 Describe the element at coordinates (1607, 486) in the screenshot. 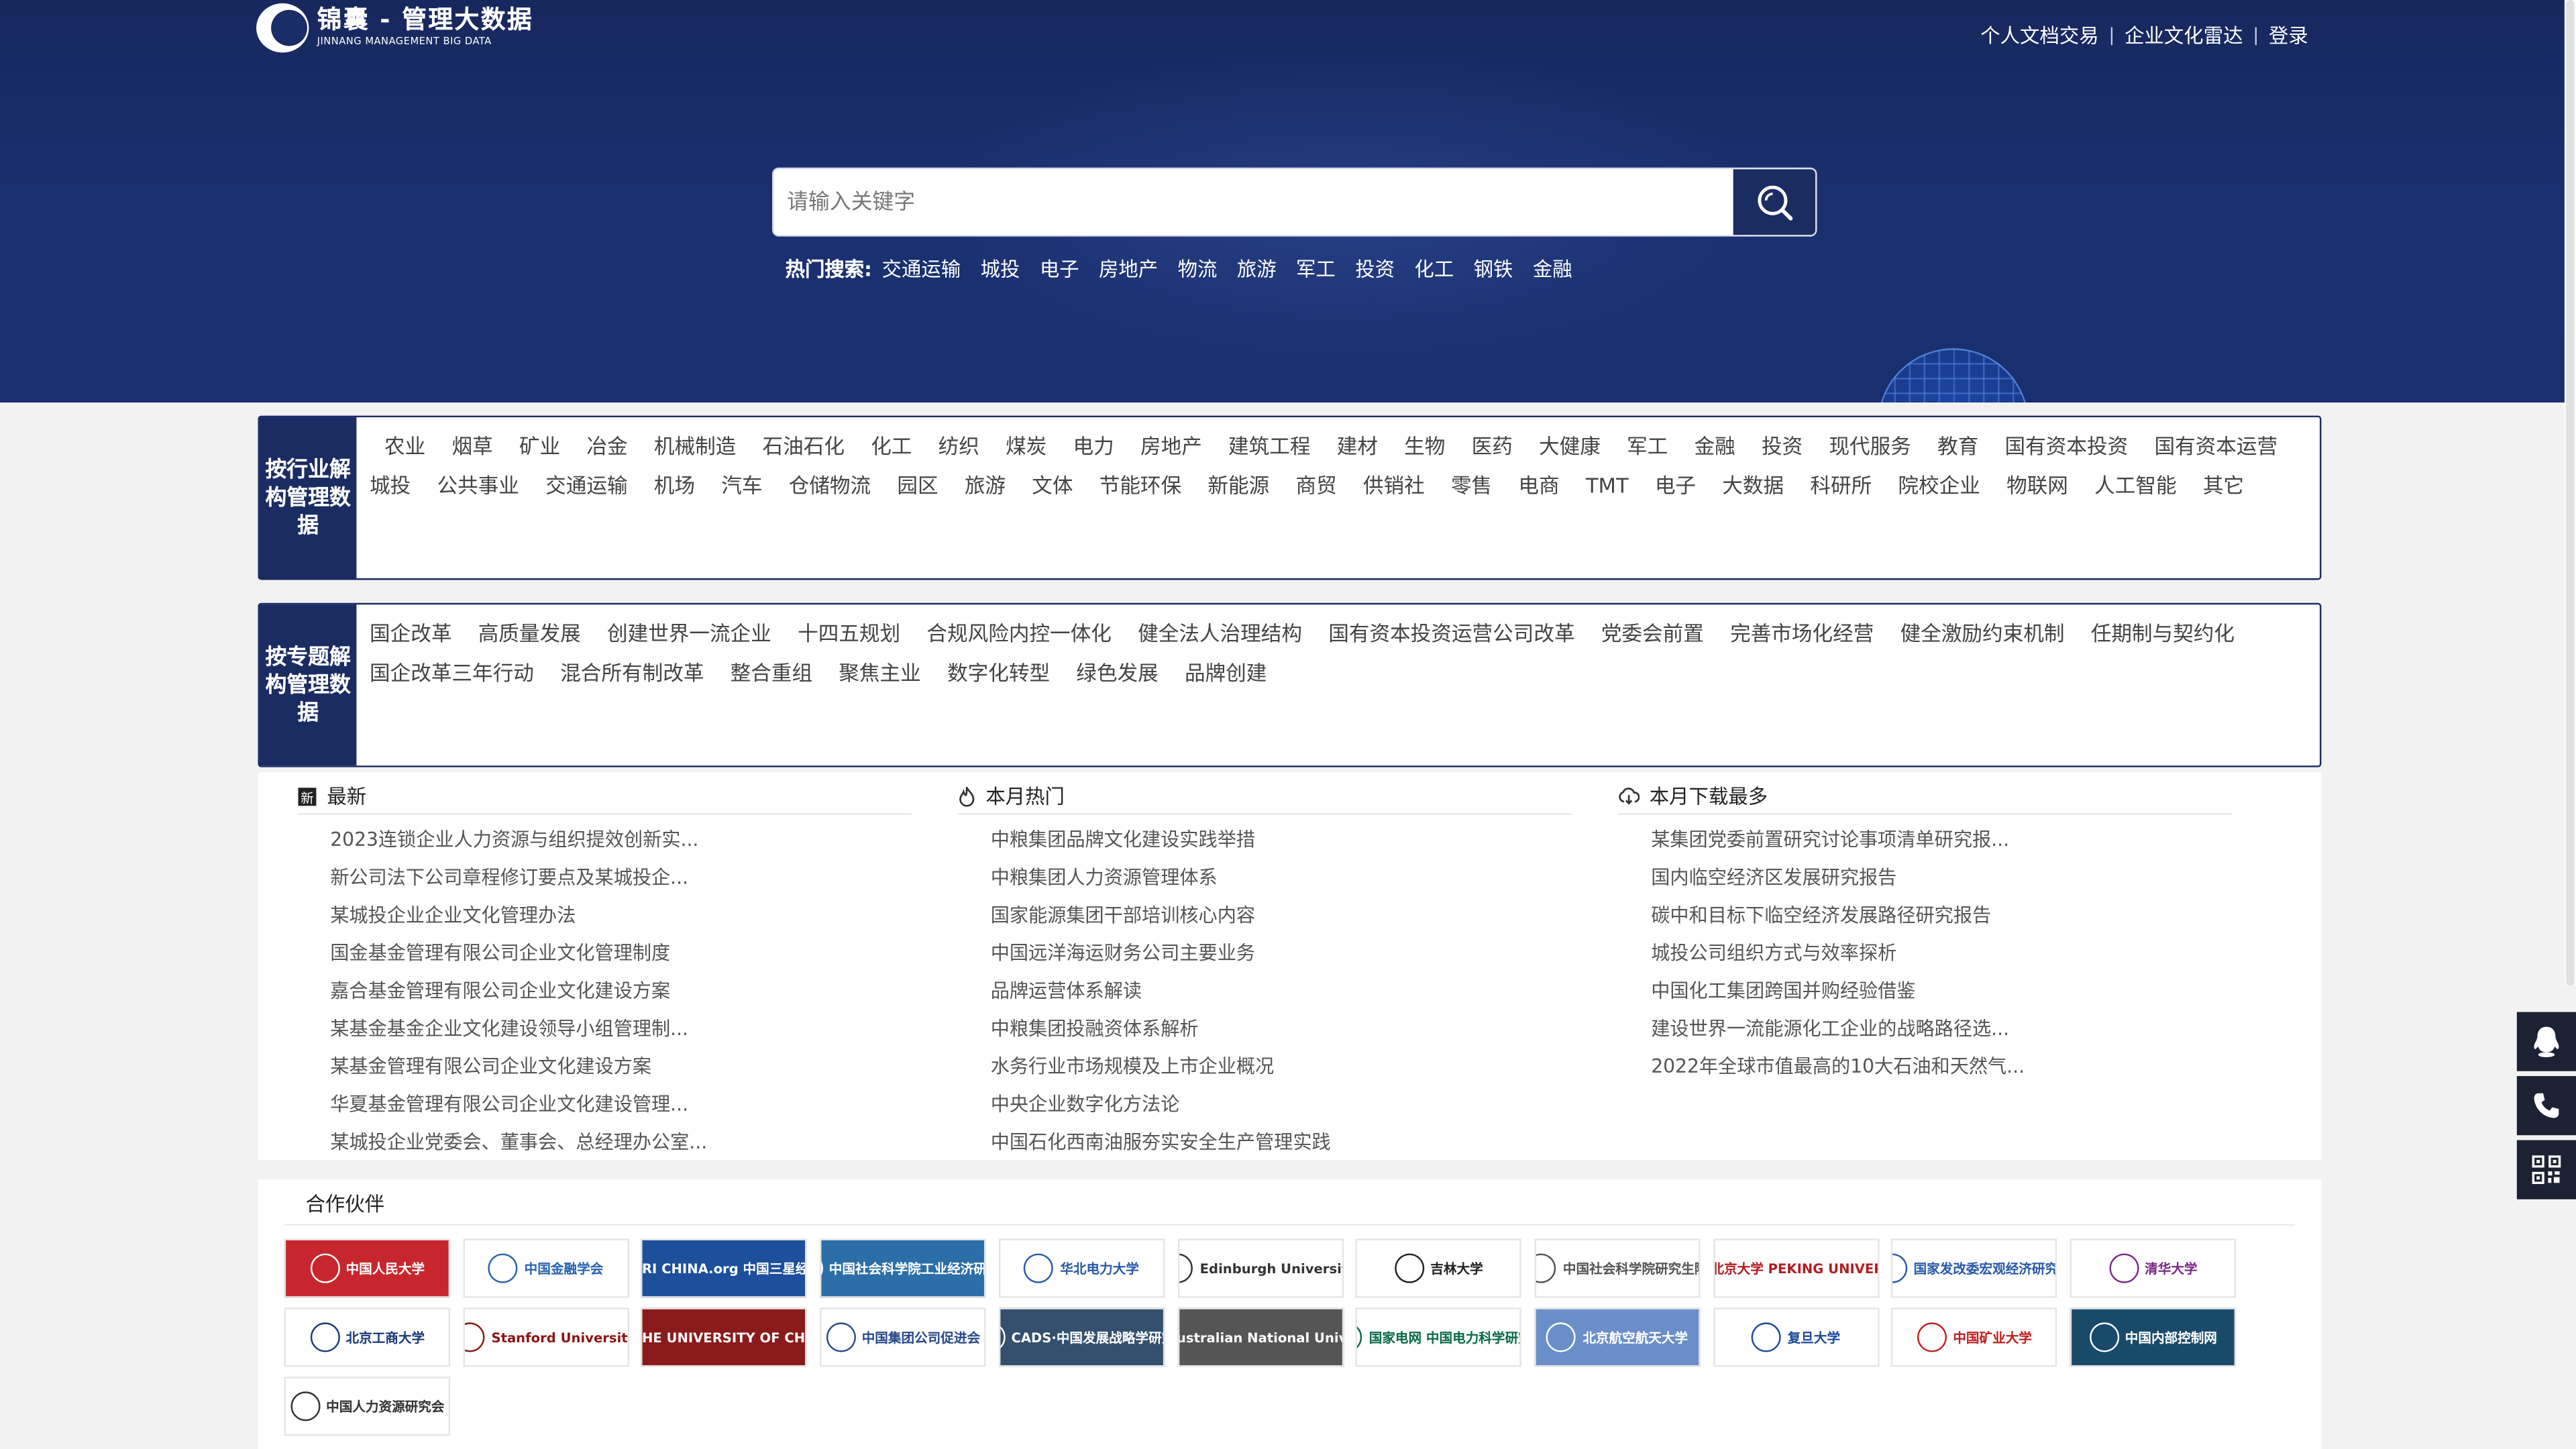

I see `industry-tag: TMT` at that location.